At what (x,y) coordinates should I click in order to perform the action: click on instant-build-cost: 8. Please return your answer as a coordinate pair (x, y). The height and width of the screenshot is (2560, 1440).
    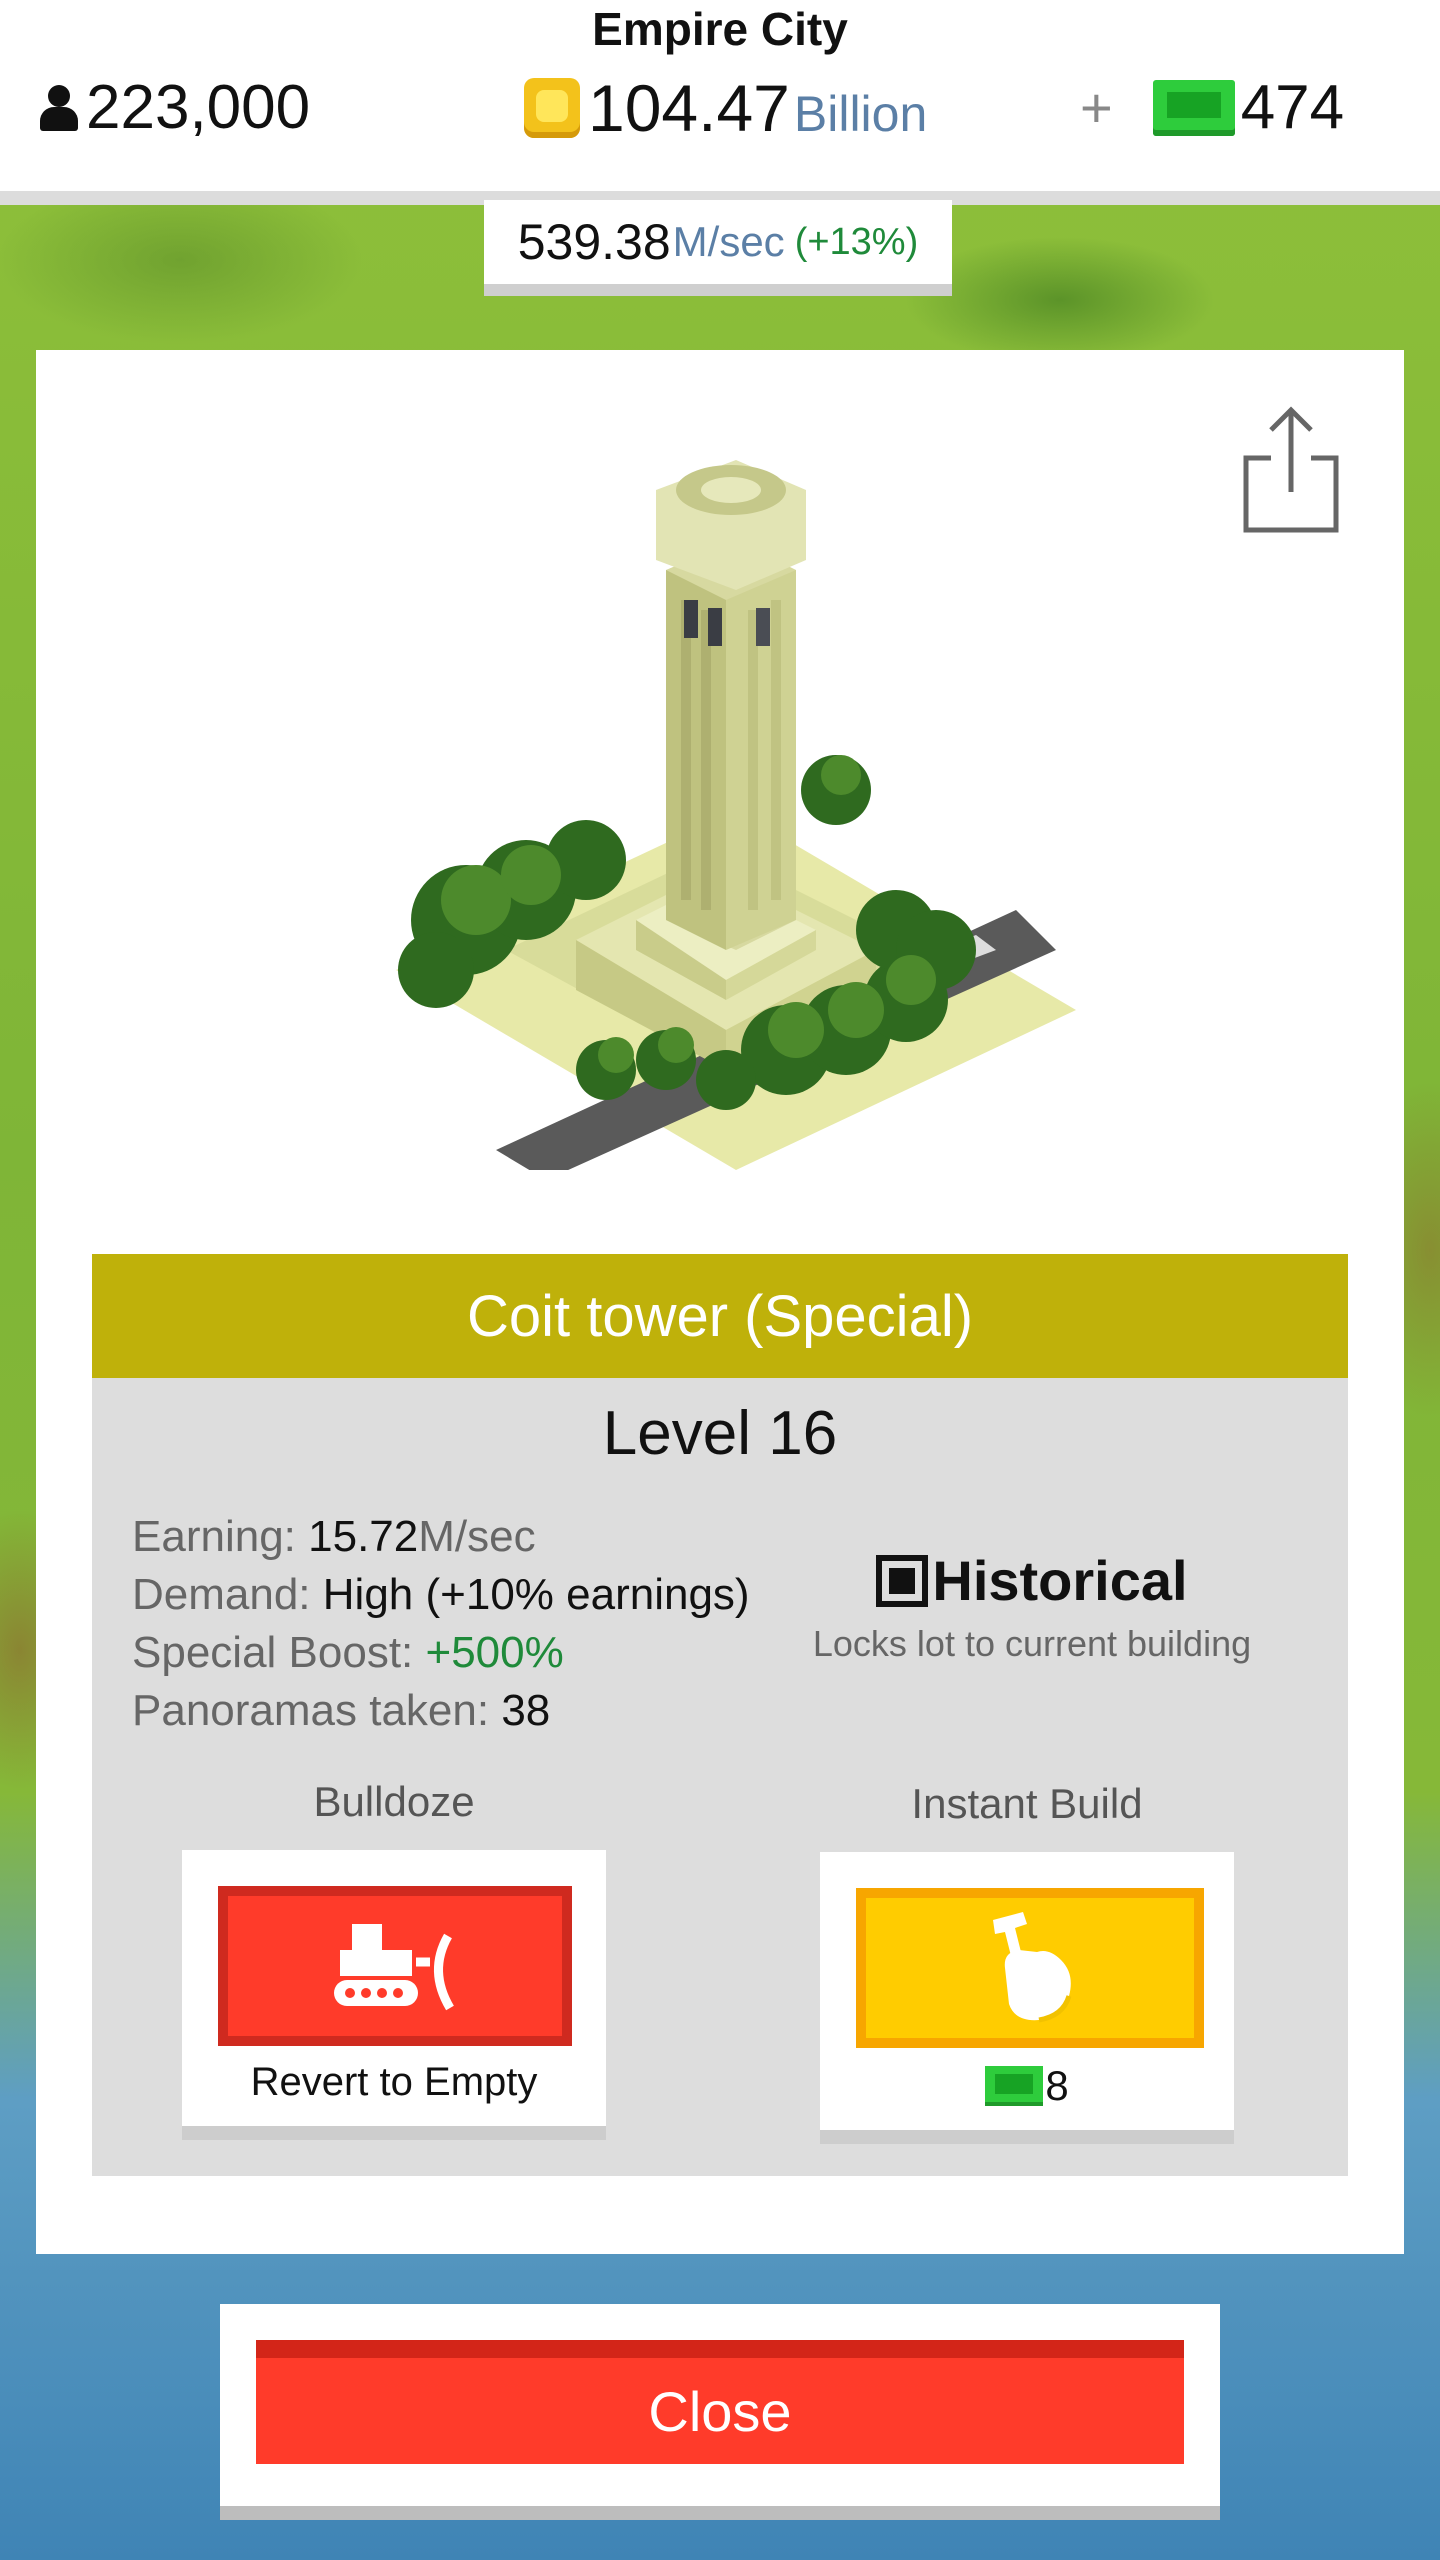
    Looking at the image, I should click on (1027, 2086).